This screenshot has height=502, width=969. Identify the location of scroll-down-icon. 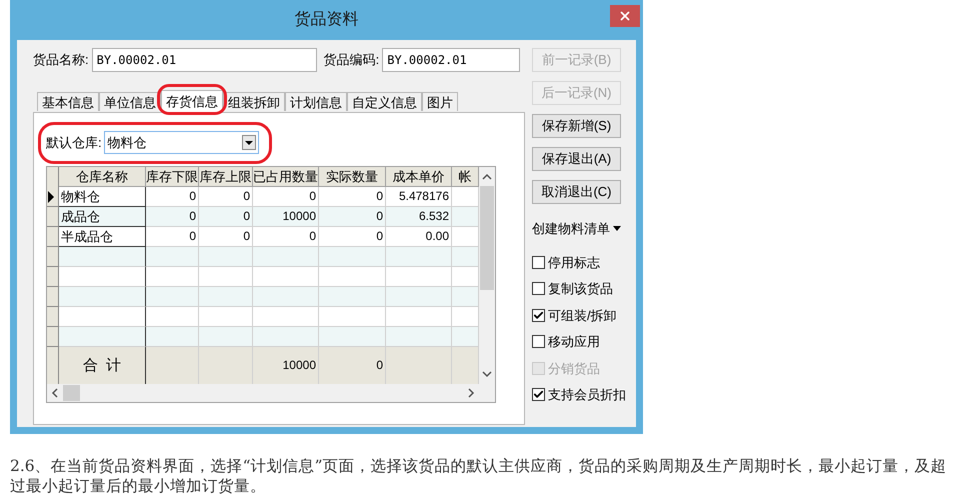
(487, 374).